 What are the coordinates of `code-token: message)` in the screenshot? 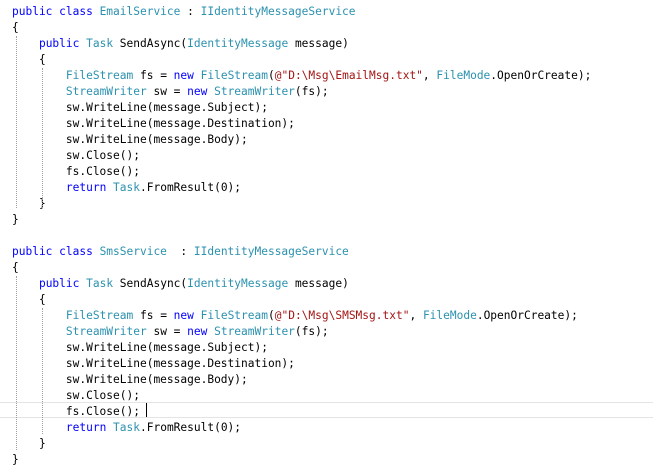 It's located at (318, 283).